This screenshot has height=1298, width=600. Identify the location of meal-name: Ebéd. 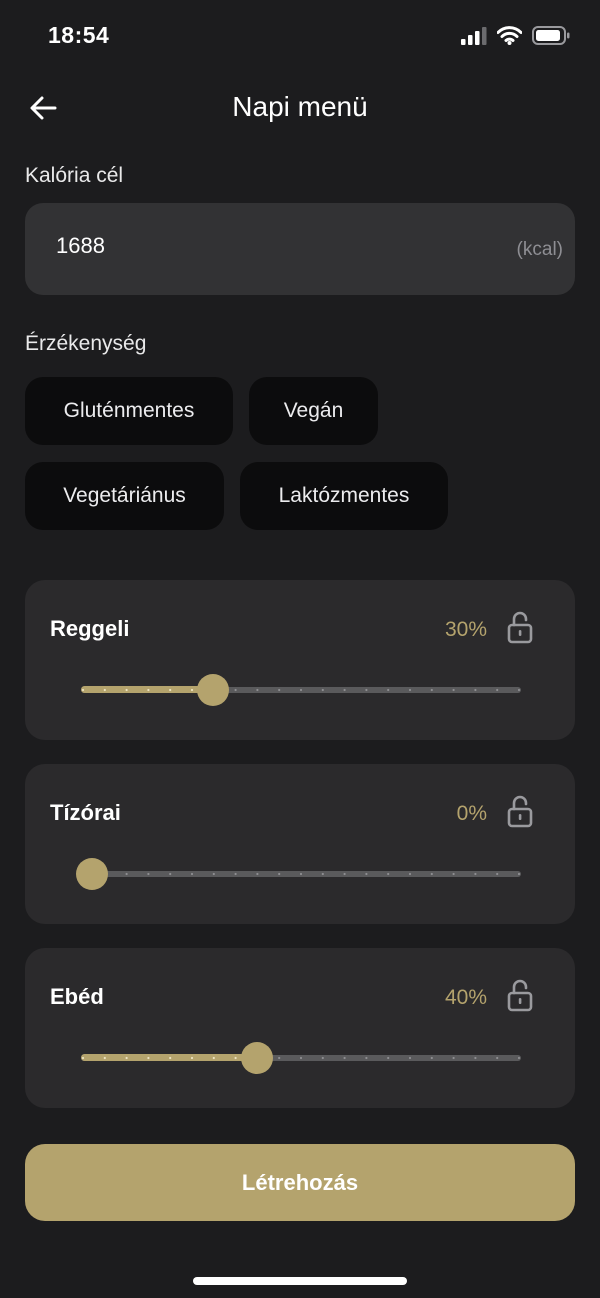
(77, 996).